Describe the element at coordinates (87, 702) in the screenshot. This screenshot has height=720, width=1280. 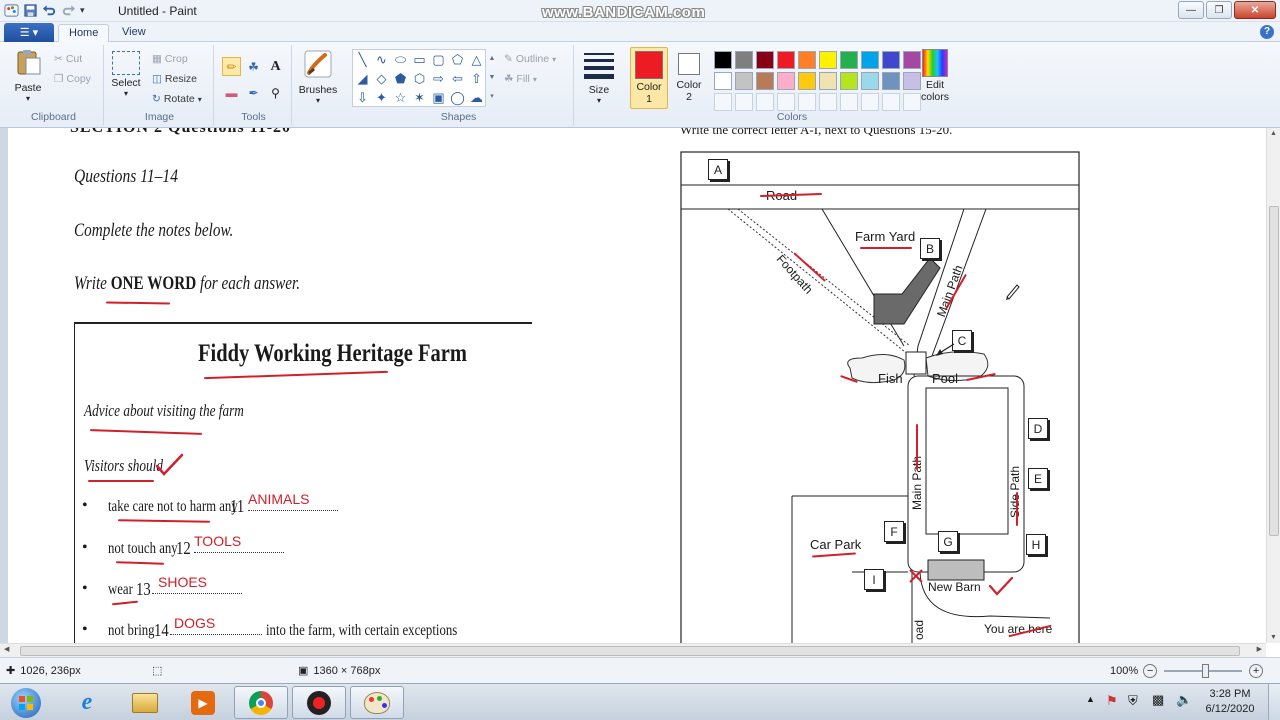
I see `taskbar-ie: e` at that location.